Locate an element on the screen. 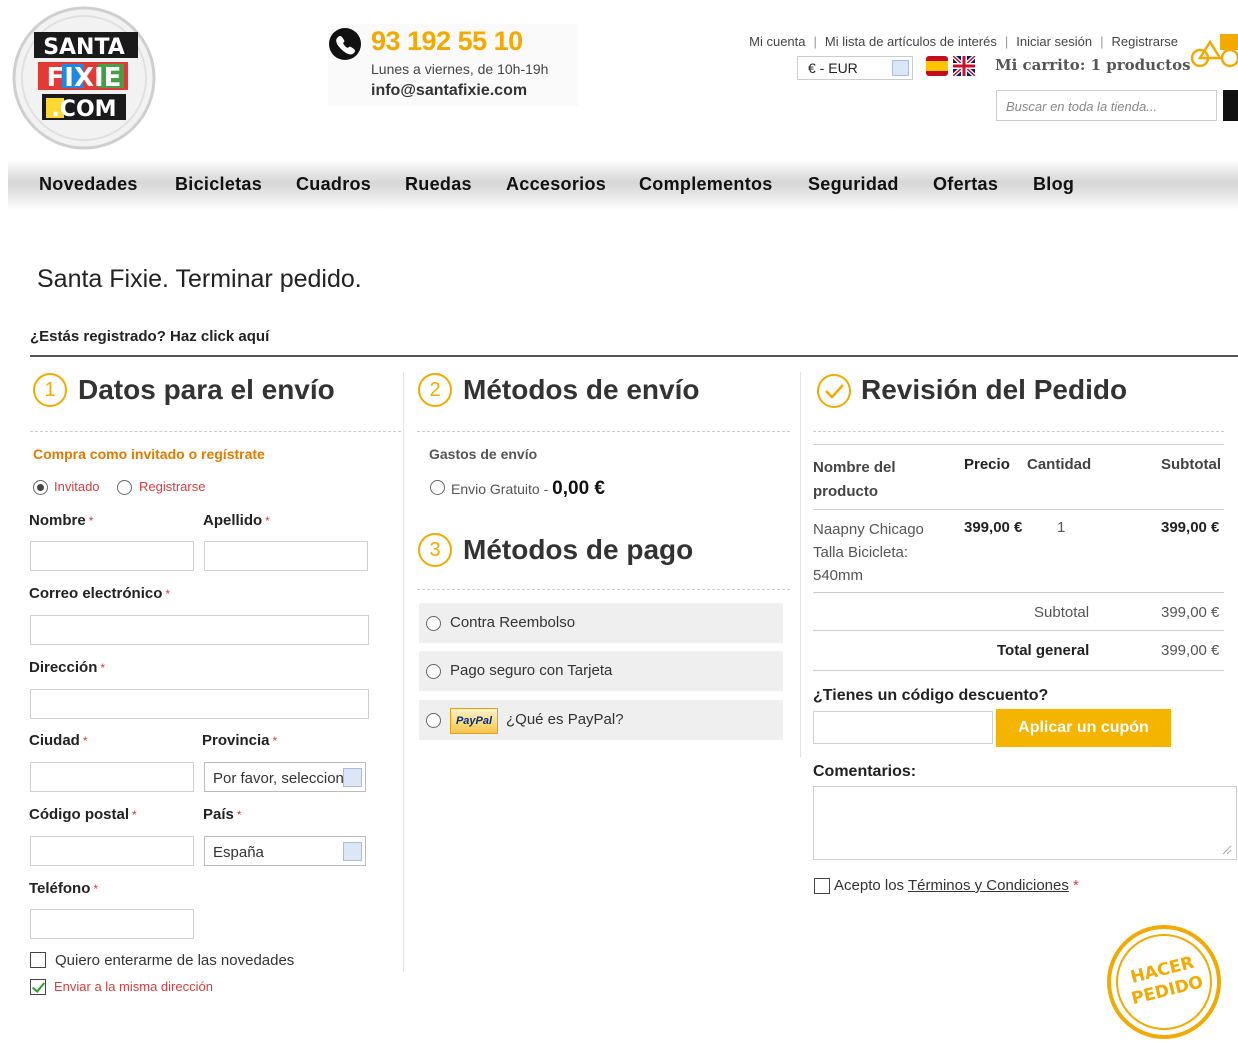 This screenshot has width=1238, height=1043. place-order-button: HACER PEDIDO is located at coordinates (1164, 982).